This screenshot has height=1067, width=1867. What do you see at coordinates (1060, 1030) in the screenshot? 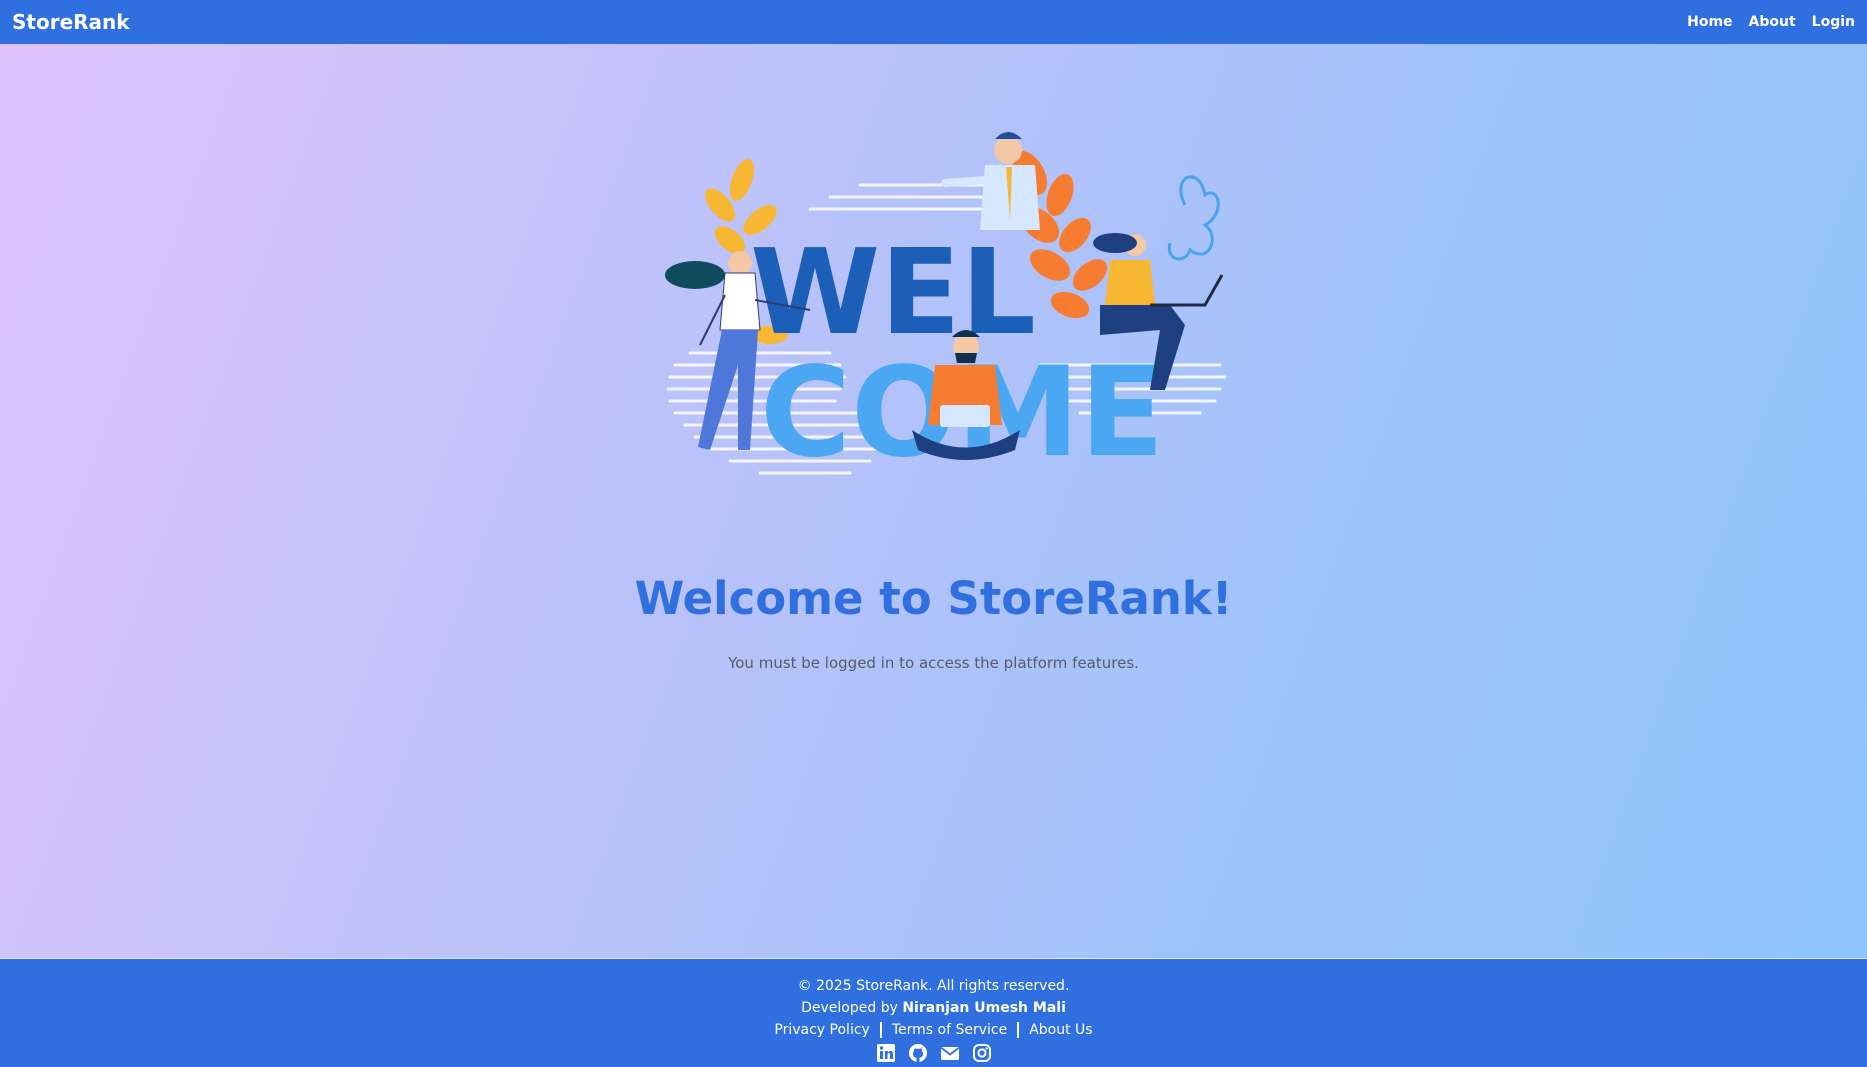
I see `about-us-link: About Us` at bounding box center [1060, 1030].